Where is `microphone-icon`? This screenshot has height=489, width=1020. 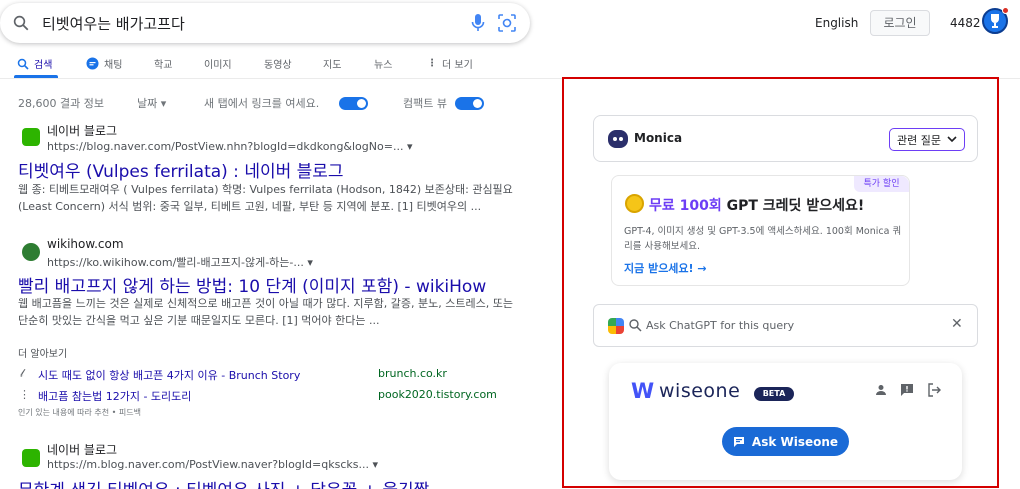
microphone-icon is located at coordinates (478, 23).